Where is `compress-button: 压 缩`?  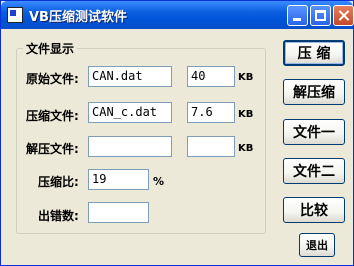
compress-button: 压 缩 is located at coordinates (314, 53).